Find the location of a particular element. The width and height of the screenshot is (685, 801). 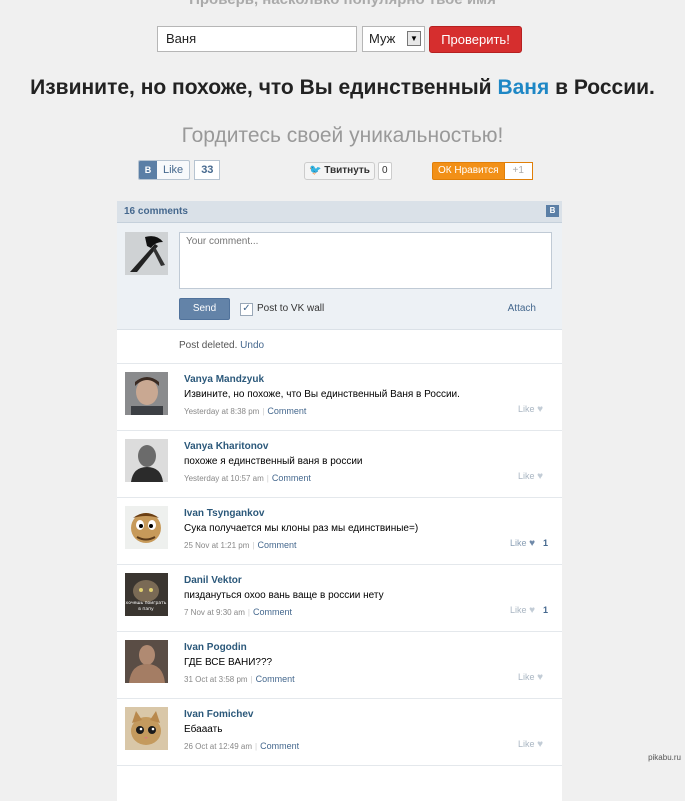

result-name: Ваня is located at coordinates (523, 87).